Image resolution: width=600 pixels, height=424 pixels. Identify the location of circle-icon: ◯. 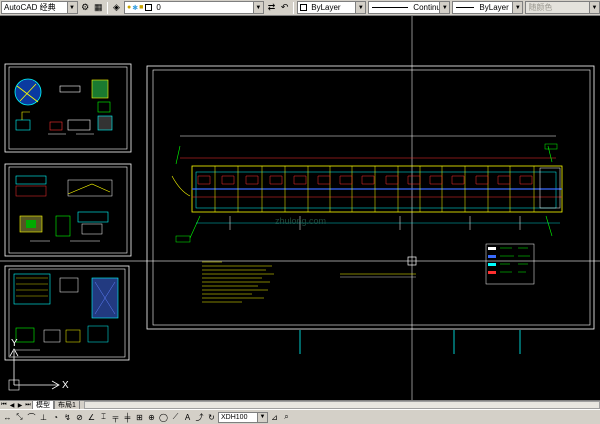
(163, 417).